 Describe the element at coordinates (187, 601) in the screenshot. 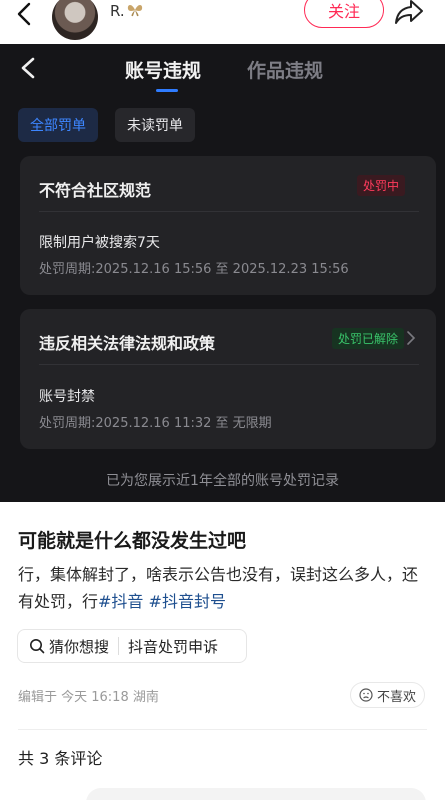

I see `hashtag-link: #抖音封号` at that location.